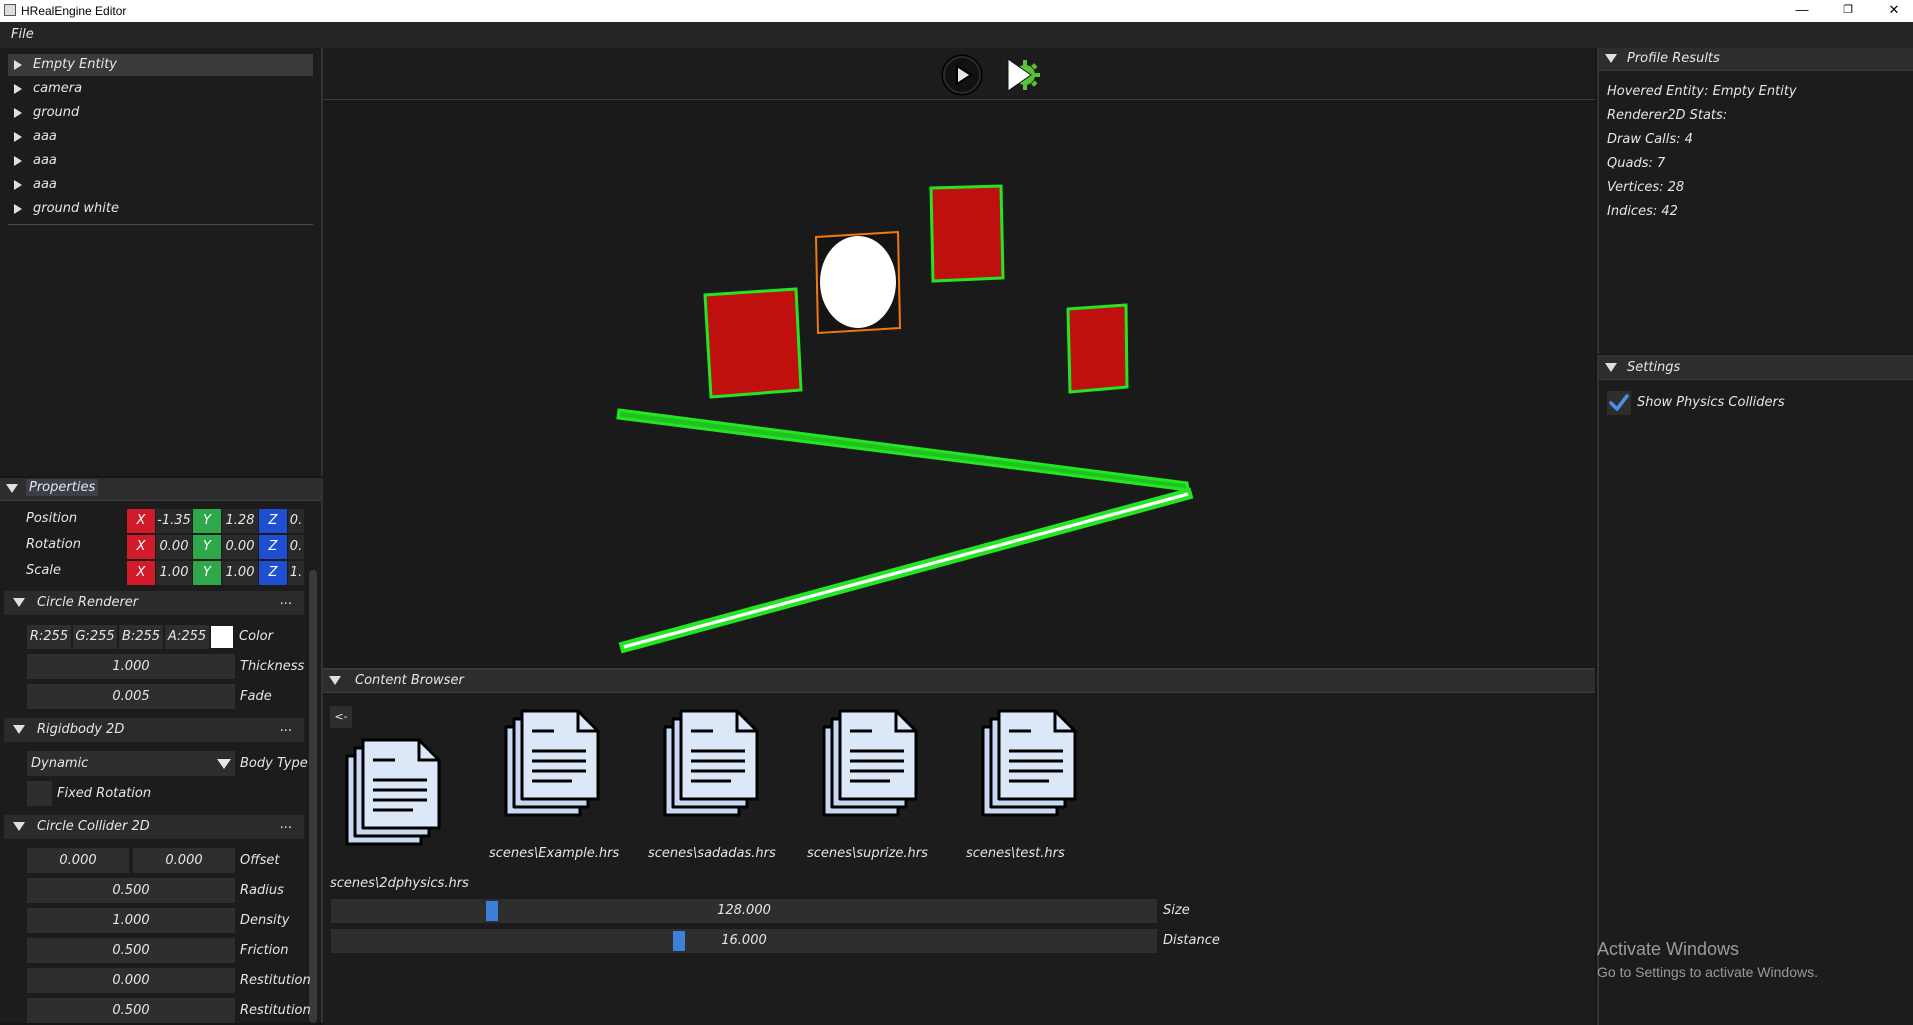 This screenshot has height=1025, width=1913. What do you see at coordinates (174, 521) in the screenshot?
I see `position-x-field: -1.35` at bounding box center [174, 521].